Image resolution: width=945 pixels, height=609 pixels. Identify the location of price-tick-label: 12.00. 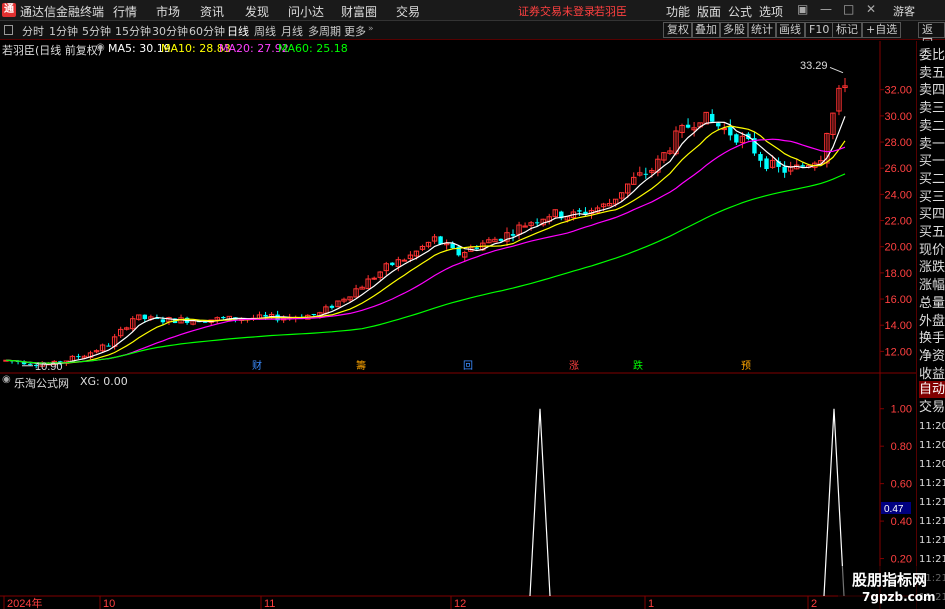
(898, 352).